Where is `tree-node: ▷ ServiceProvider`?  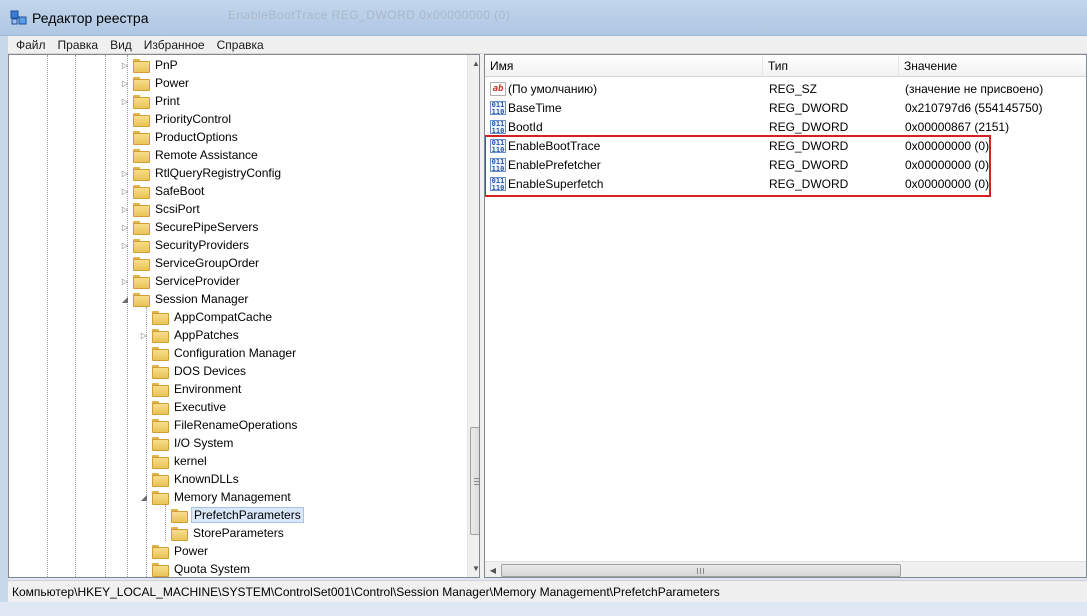 tree-node: ▷ ServiceProvider is located at coordinates (180, 281).